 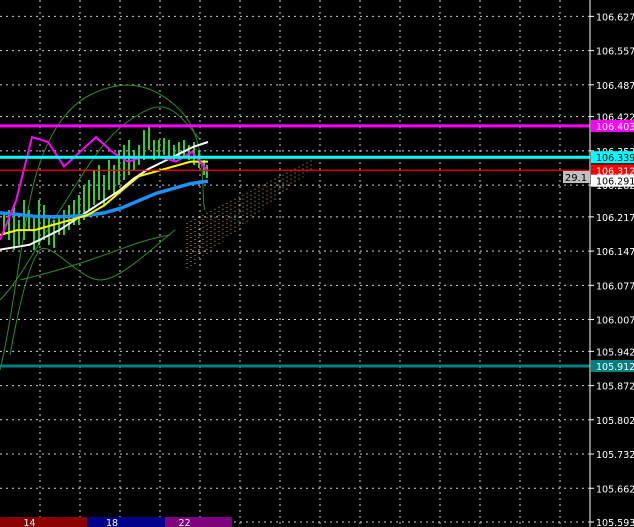 I want to click on price-readout-label: 29.1, so click(x=576, y=178).